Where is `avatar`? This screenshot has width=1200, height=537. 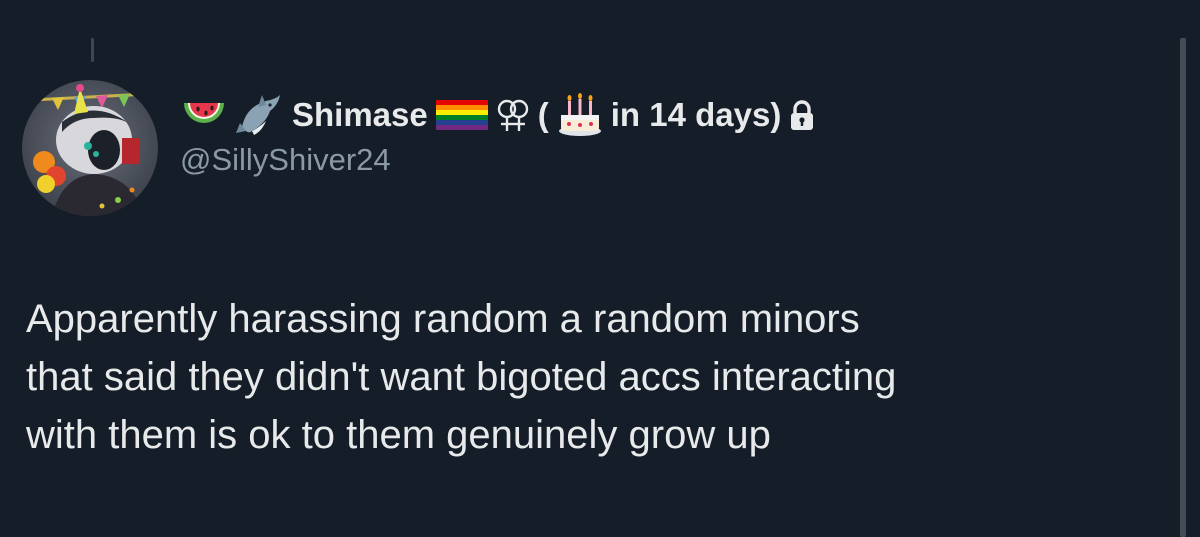
avatar is located at coordinates (90, 148).